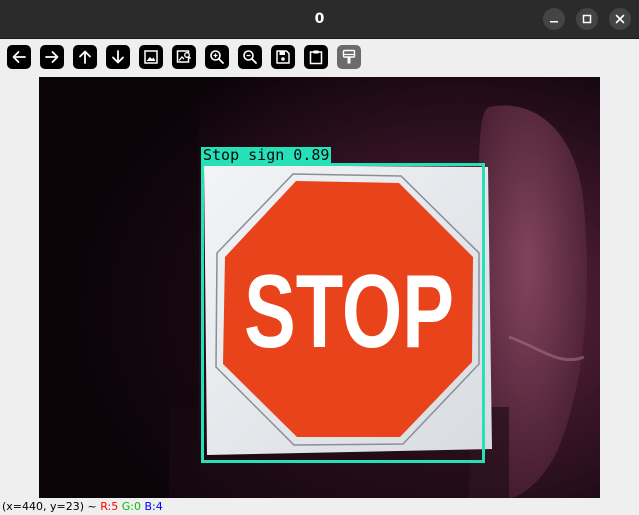 This screenshot has width=639, height=515. I want to click on arrow-down-icon, so click(118, 57).